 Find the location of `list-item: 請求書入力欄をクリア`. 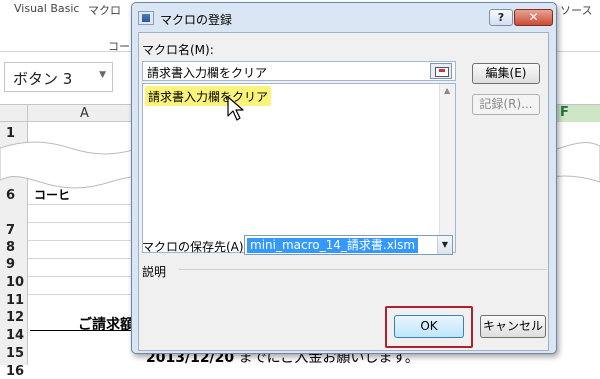

list-item: 請求書入力欄をクリア is located at coordinates (208, 96).